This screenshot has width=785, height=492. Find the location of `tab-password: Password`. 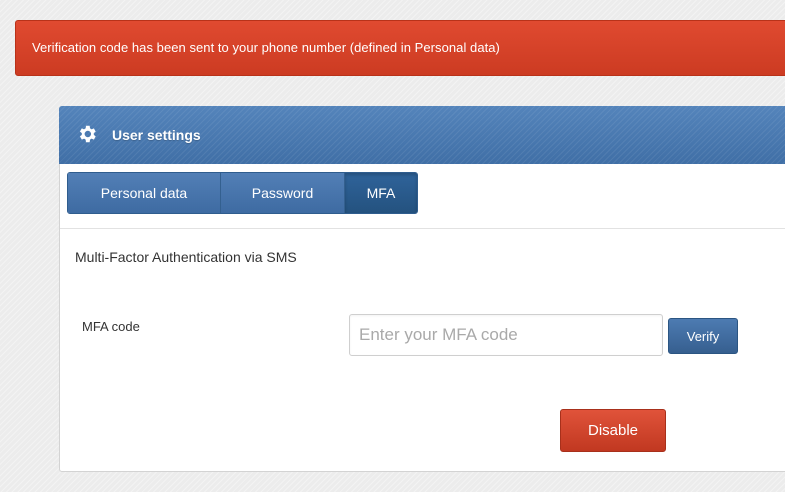

tab-password: Password is located at coordinates (283, 193).